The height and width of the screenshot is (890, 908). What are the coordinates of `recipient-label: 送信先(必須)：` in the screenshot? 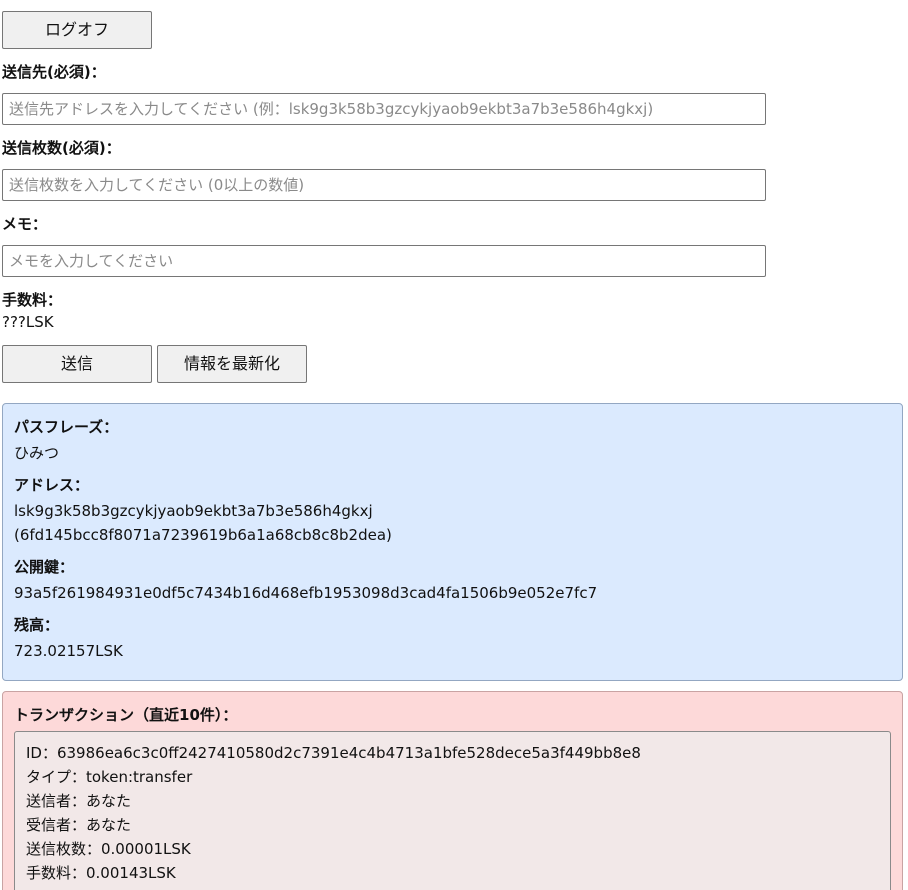 It's located at (54, 72).